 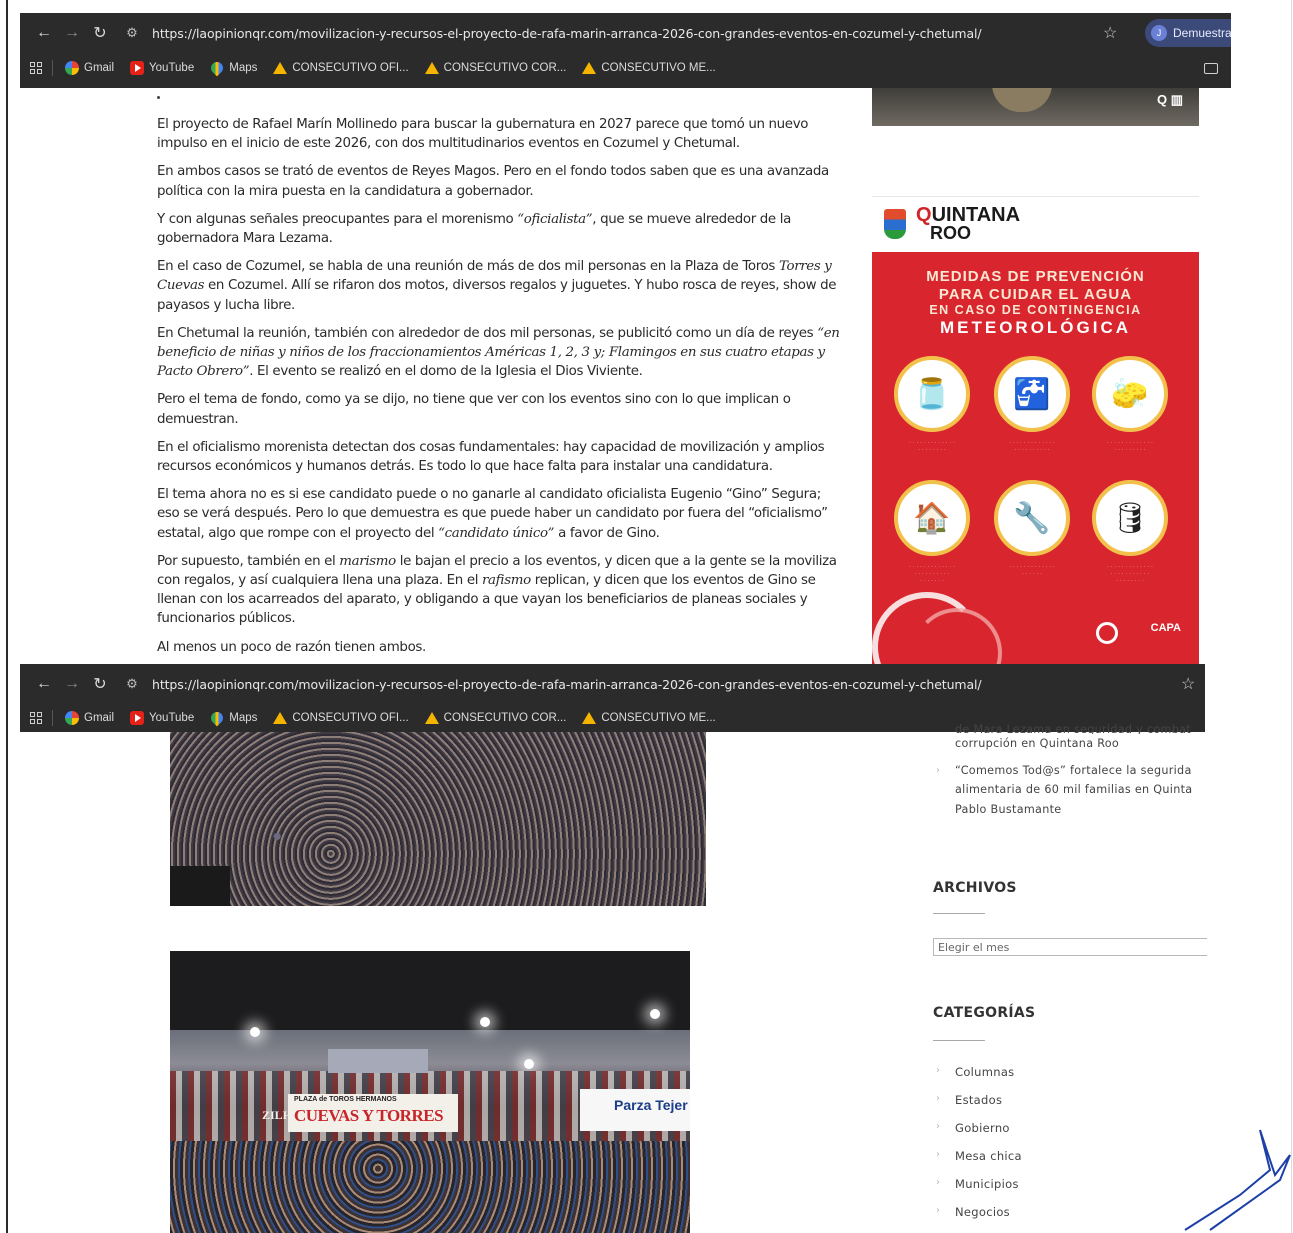 What do you see at coordinates (1043, 1212) in the screenshot?
I see `category-link: › Negocios` at bounding box center [1043, 1212].